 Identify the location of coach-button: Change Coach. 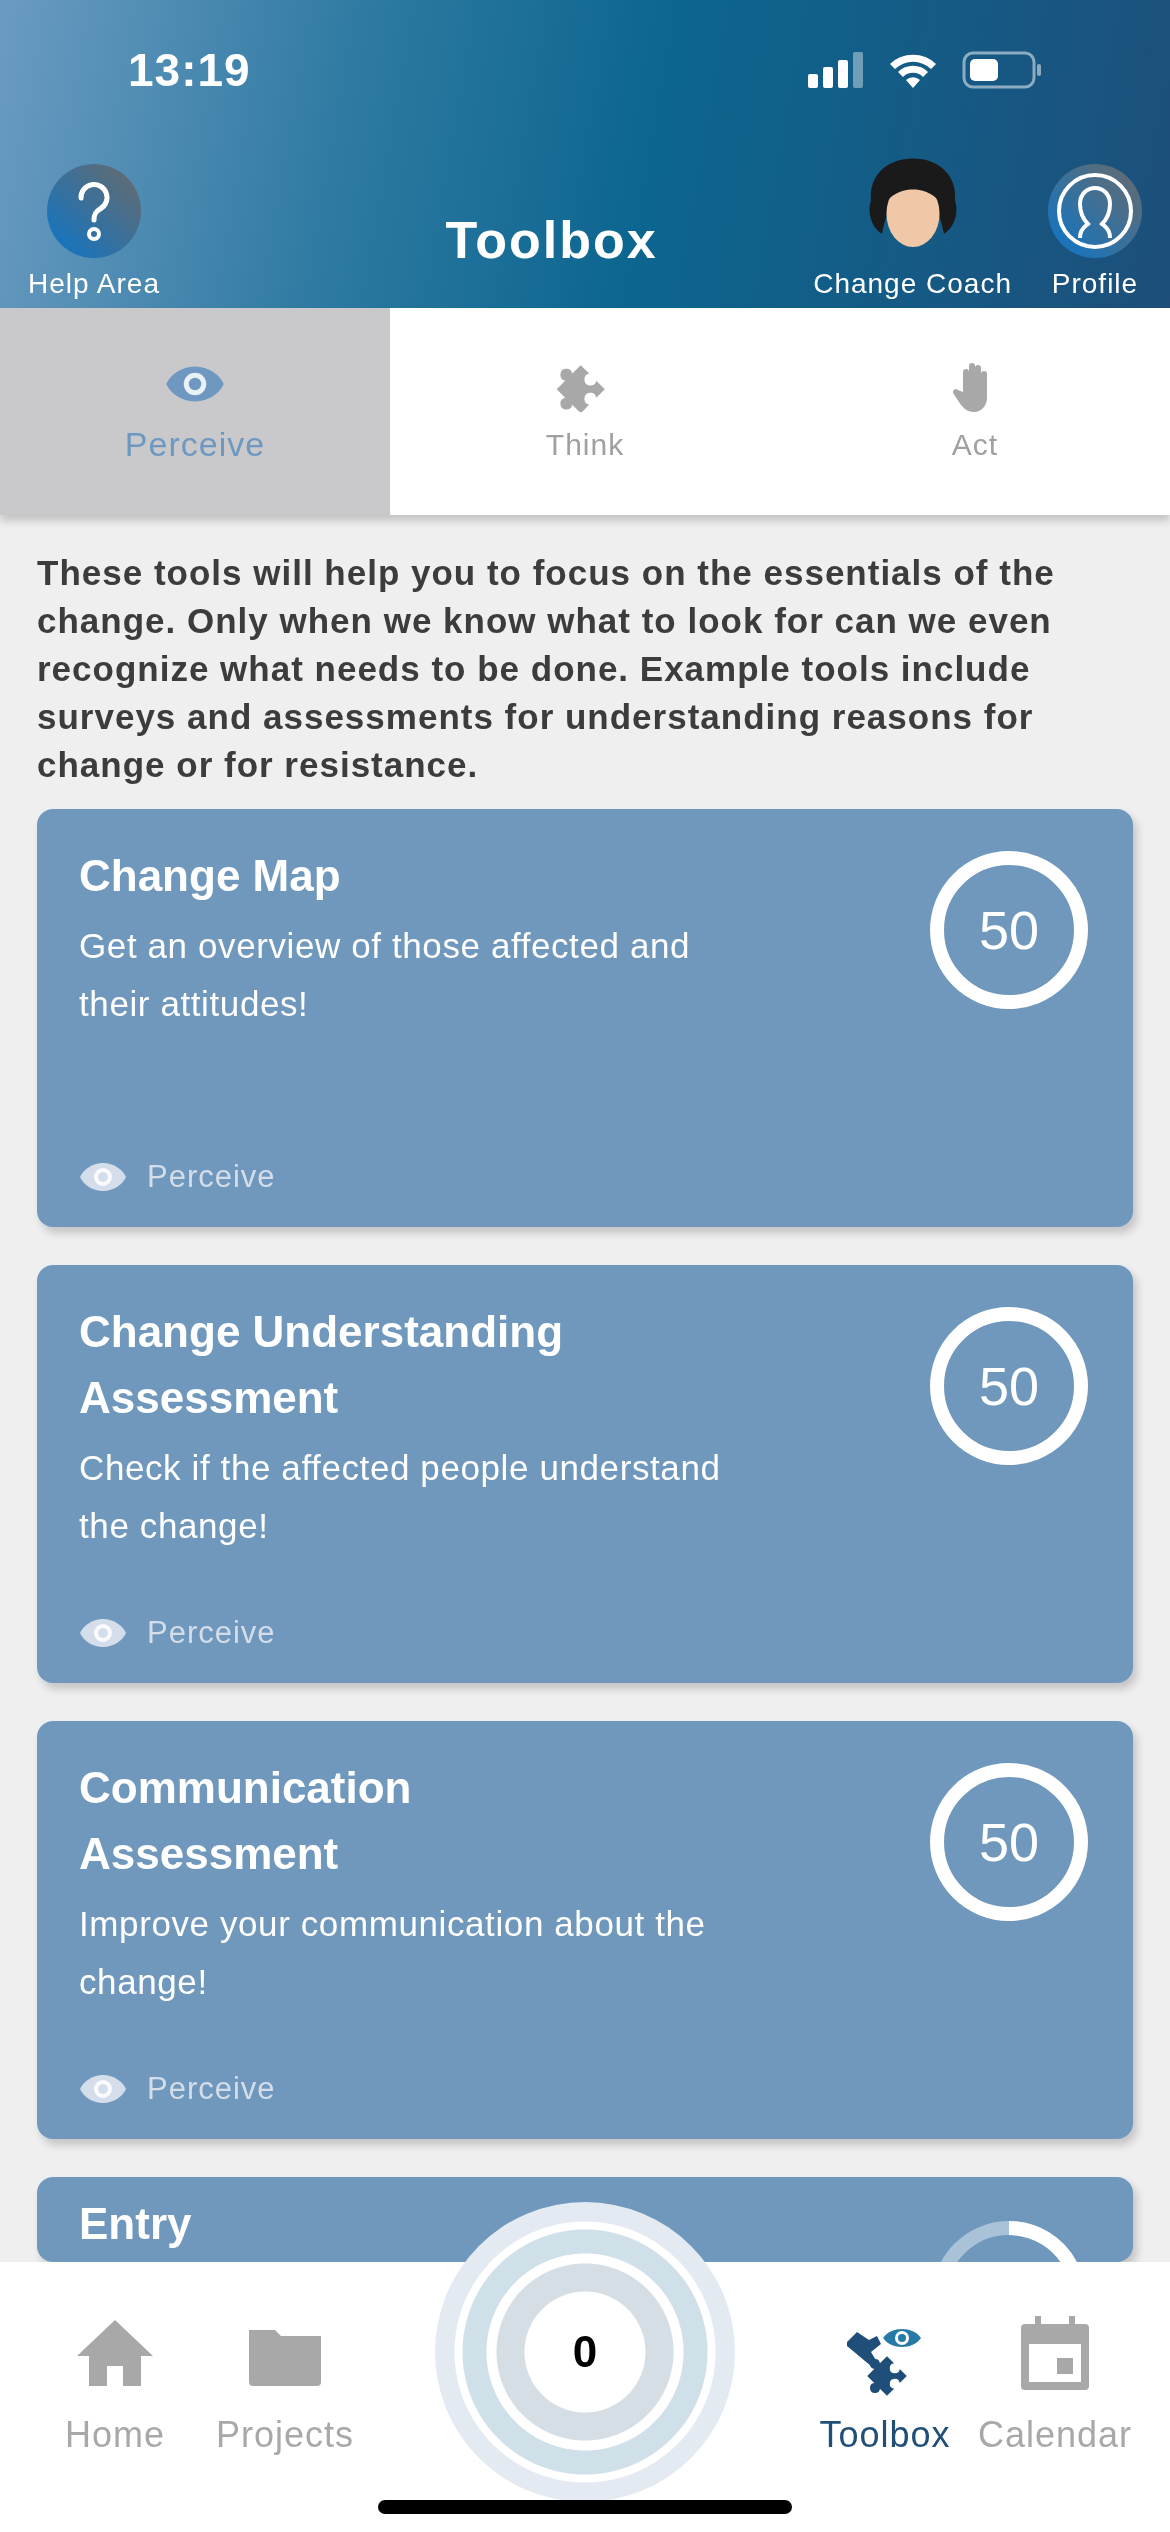
(912, 227).